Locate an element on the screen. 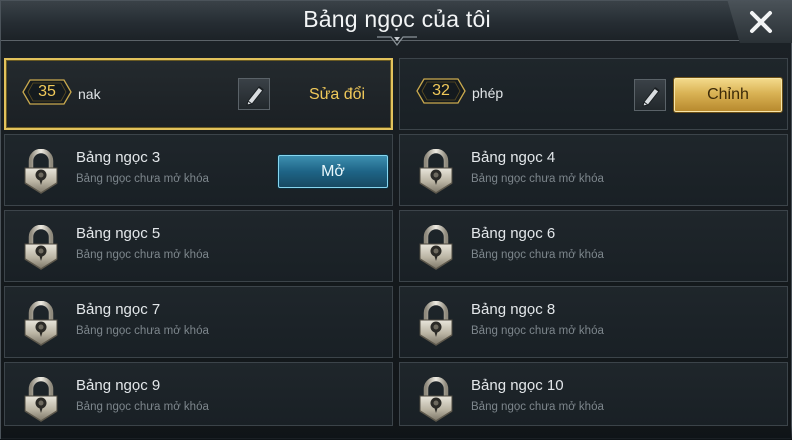  slot-title: Bảng ngọc 6 is located at coordinates (513, 233).